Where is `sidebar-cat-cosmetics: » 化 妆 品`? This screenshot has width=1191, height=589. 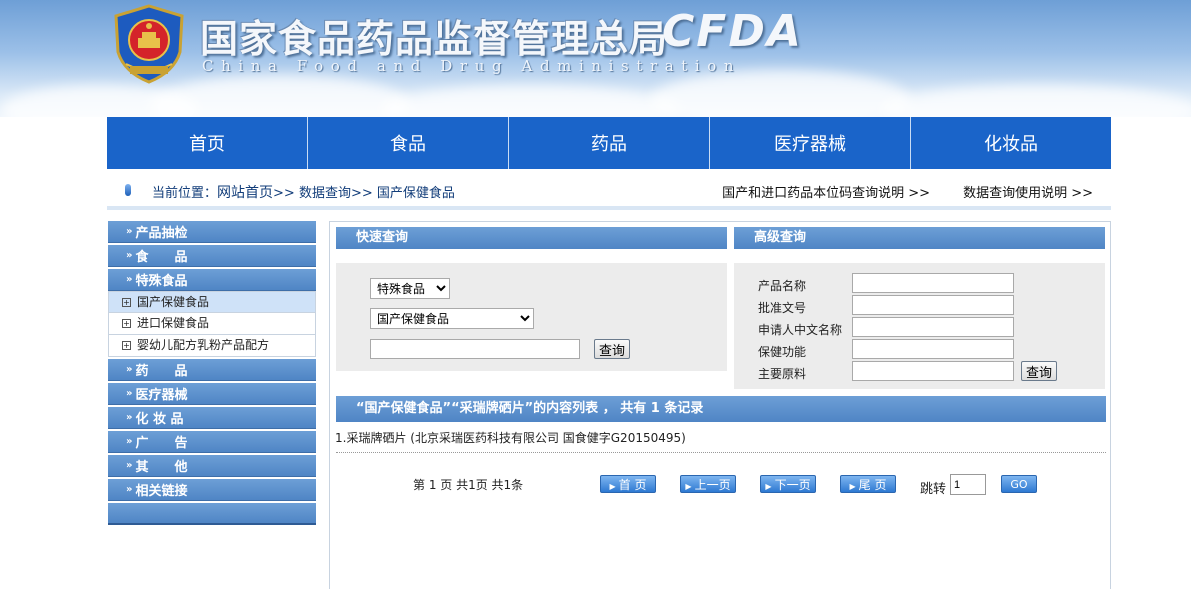 sidebar-cat-cosmetics: » 化 妆 品 is located at coordinates (212, 418).